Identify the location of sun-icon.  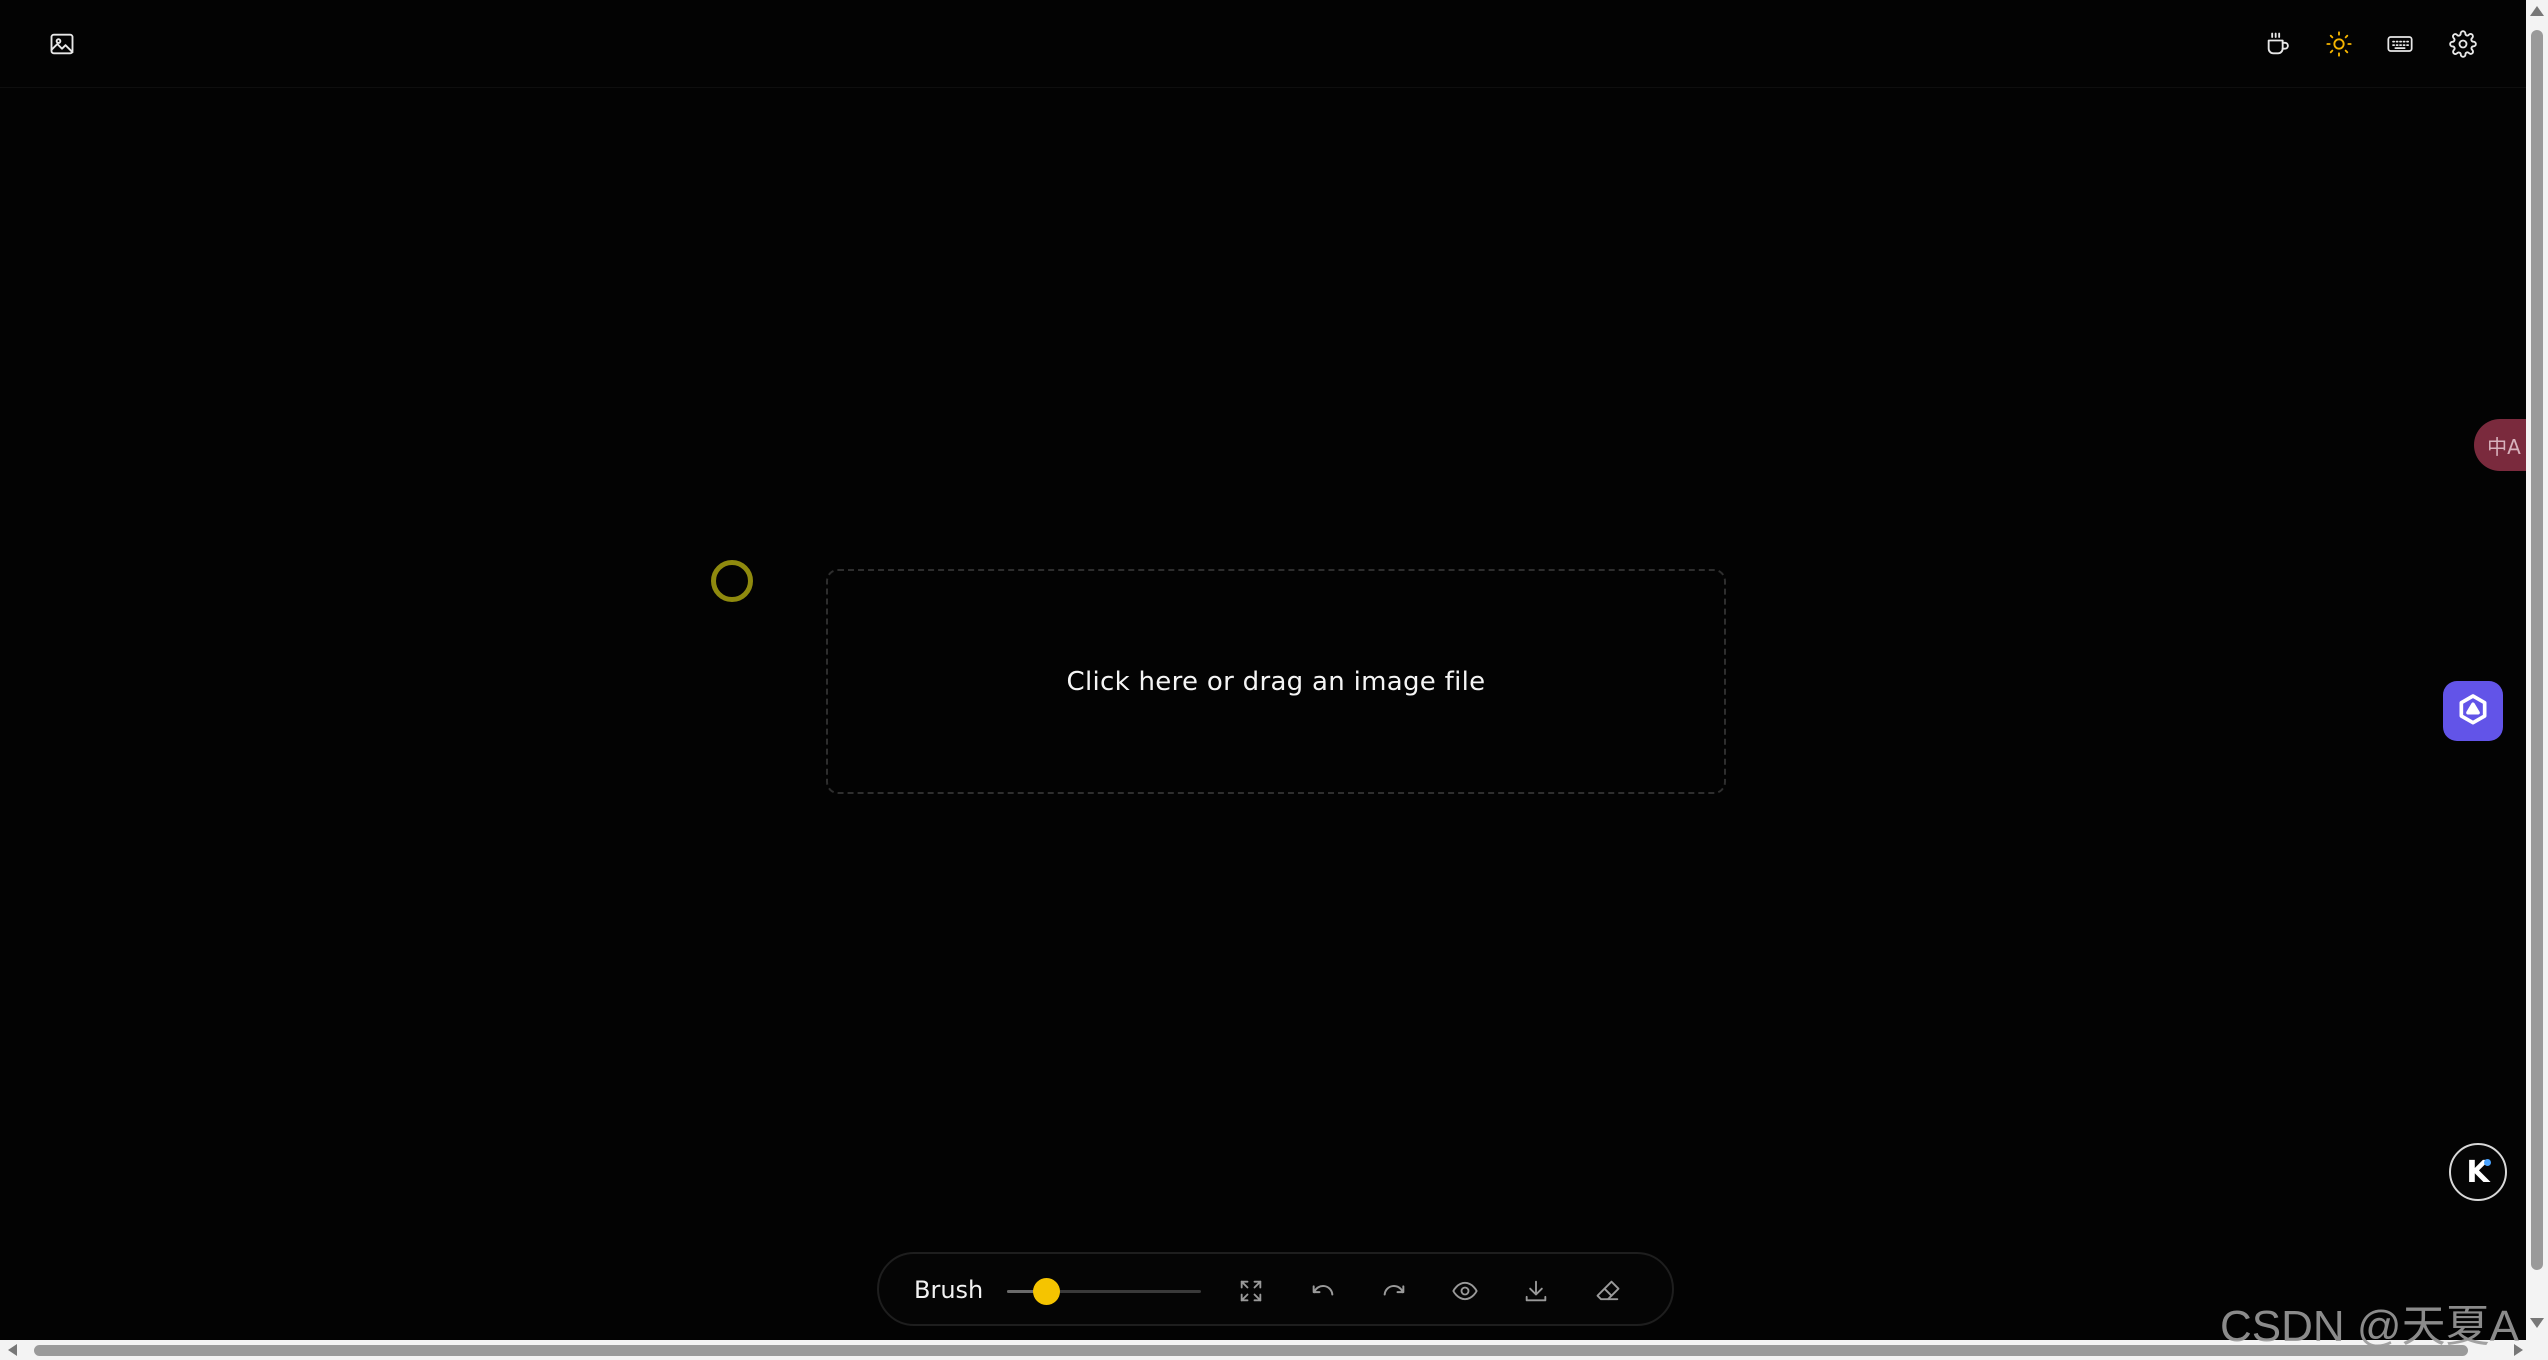
(2339, 44).